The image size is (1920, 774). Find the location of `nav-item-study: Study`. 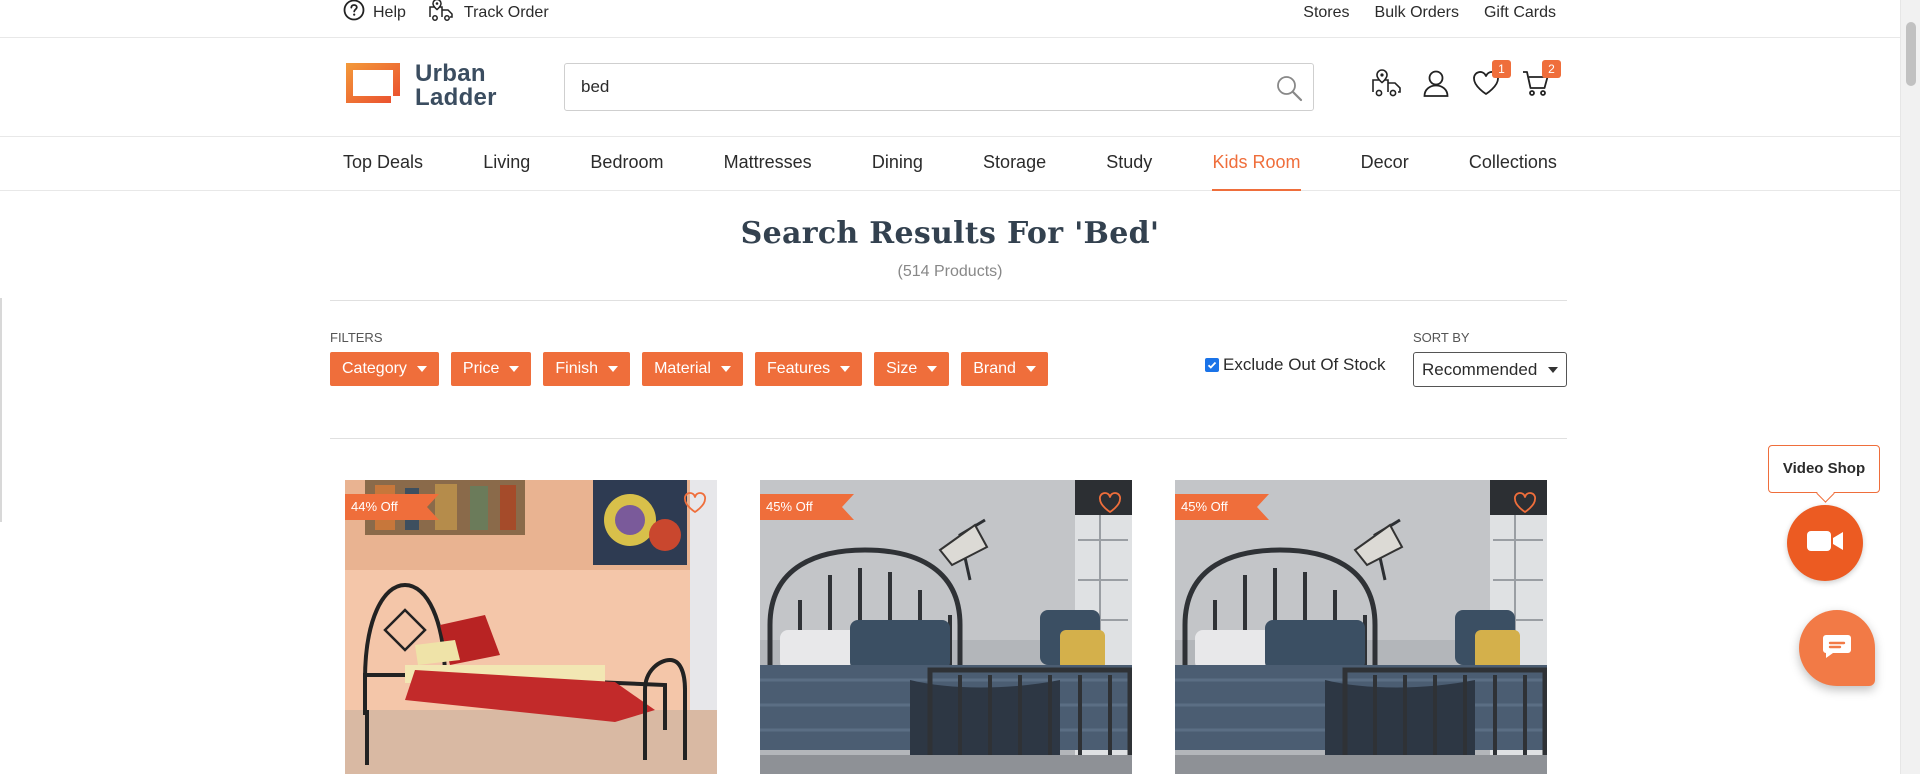

nav-item-study: Study is located at coordinates (1129, 164).